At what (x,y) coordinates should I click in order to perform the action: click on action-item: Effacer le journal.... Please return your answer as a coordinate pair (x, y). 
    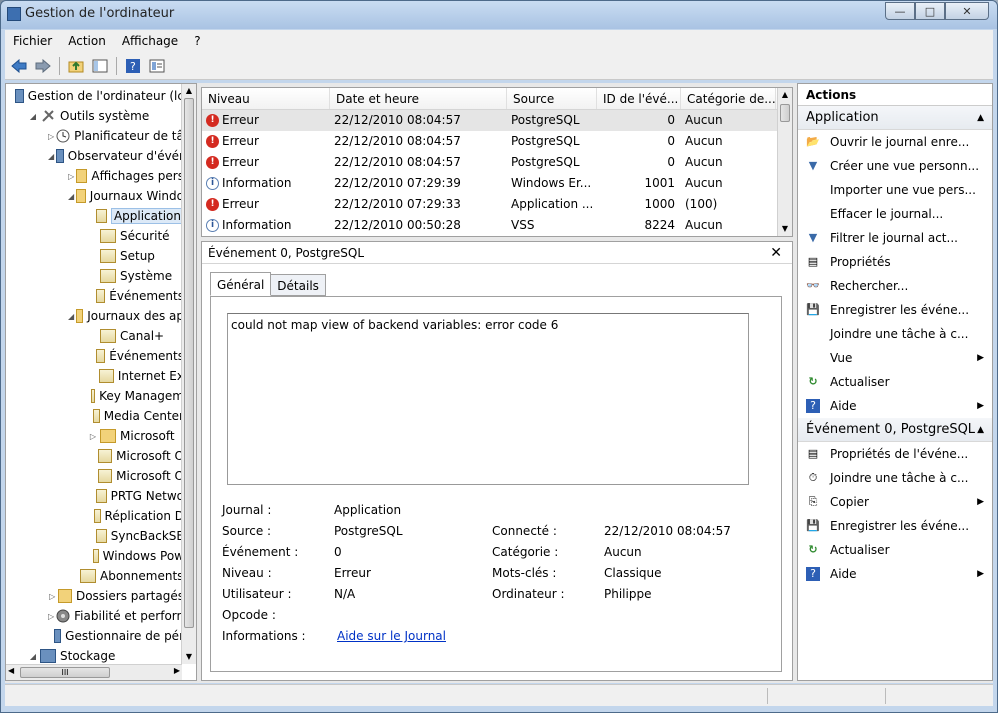
    Looking at the image, I should click on (895, 214).